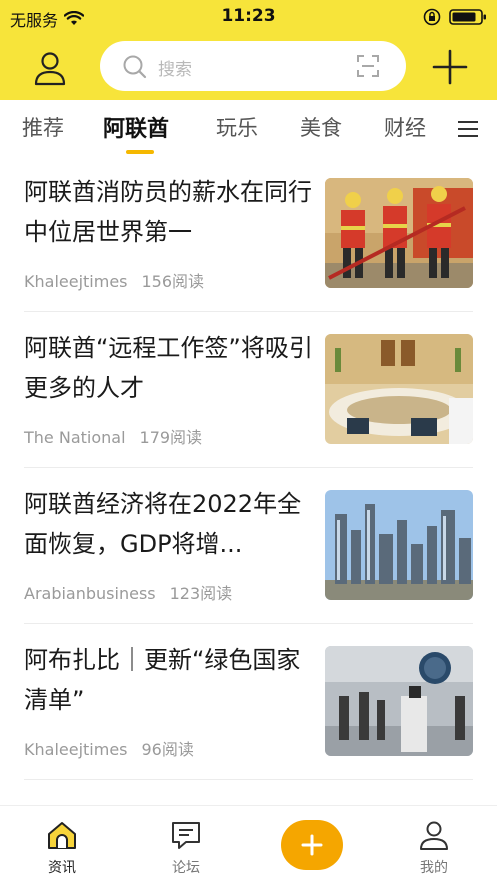 This screenshot has width=497, height=883. I want to click on search-input: 搜索, so click(175, 67).